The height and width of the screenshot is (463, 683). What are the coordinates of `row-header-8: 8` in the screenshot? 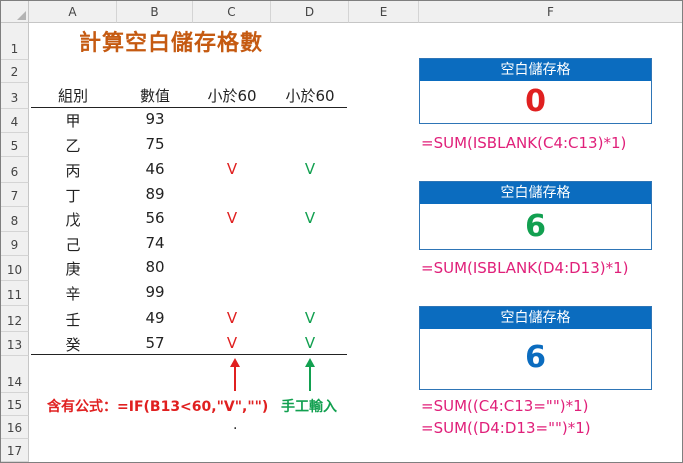 It's located at (15, 219).